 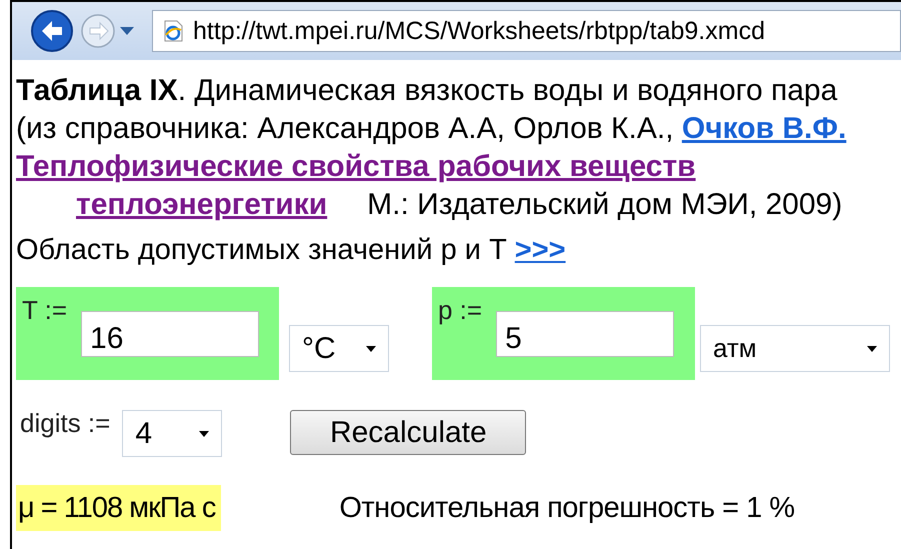 What do you see at coordinates (460, 310) in the screenshot?
I see `variable-label: p :=` at bounding box center [460, 310].